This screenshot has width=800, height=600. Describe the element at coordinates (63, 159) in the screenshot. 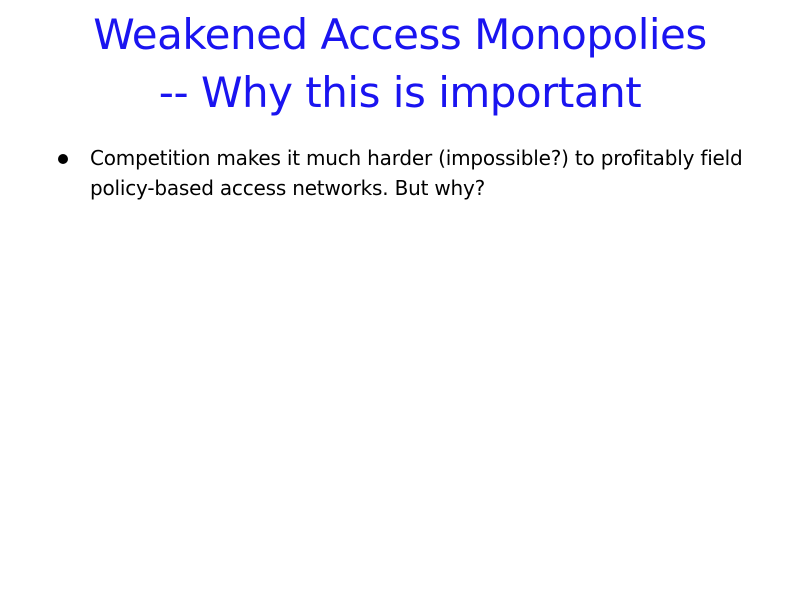

I see `bullet-dot-icon` at that location.